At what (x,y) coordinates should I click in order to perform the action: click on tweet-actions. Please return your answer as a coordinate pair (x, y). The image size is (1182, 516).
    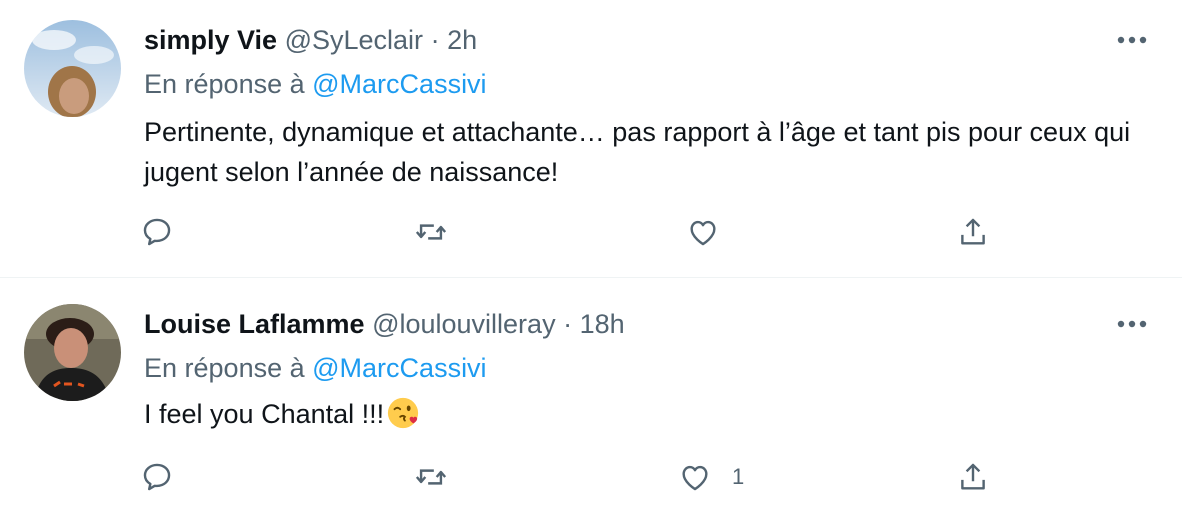
    Looking at the image, I should click on (580, 232).